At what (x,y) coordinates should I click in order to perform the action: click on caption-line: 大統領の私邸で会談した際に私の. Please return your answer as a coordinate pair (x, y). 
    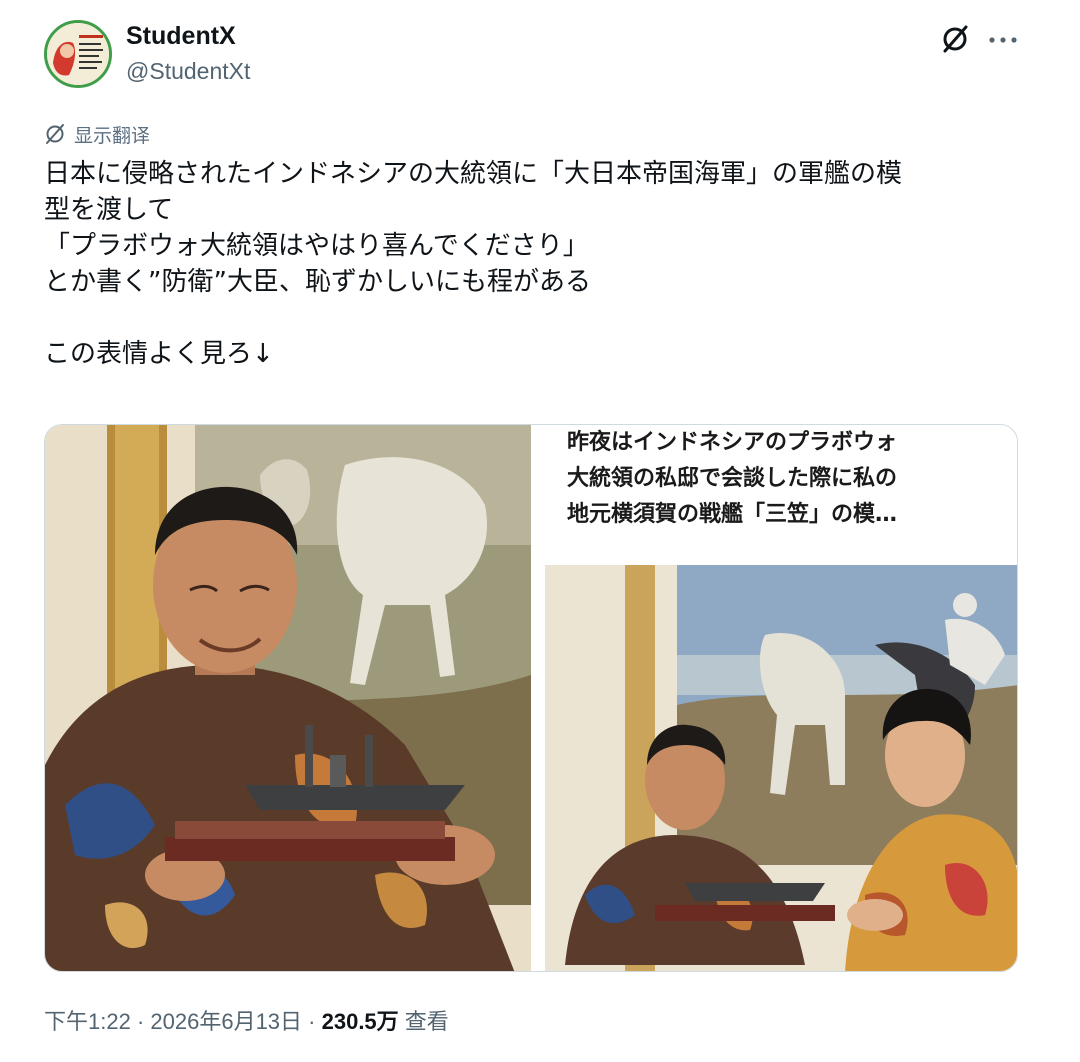
    Looking at the image, I should click on (732, 478).